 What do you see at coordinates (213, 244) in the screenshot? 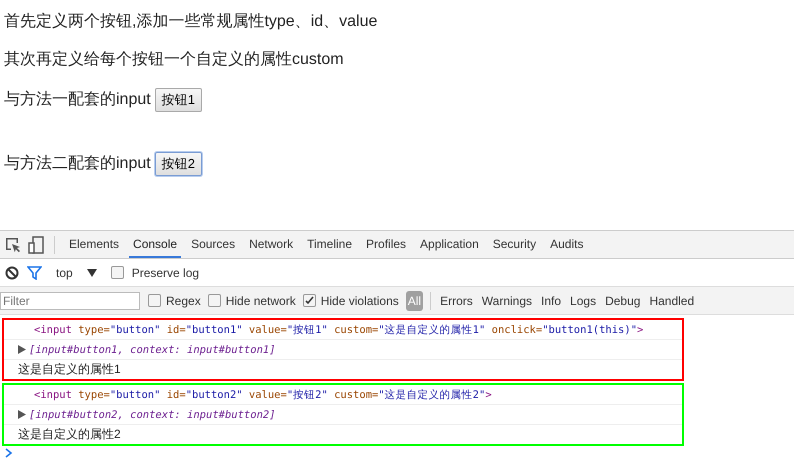
I see `devtools-tab: Sources` at bounding box center [213, 244].